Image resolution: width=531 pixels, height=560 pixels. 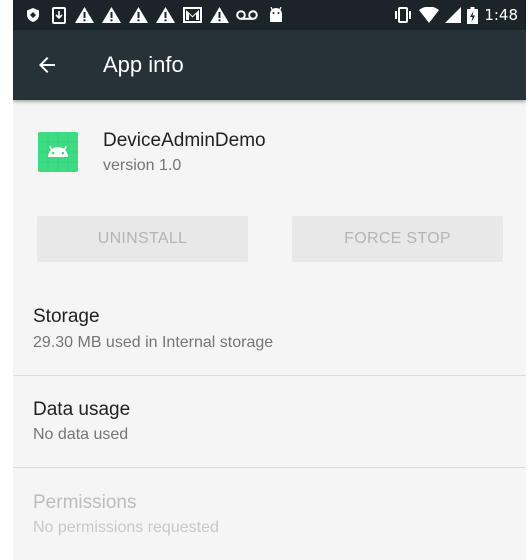 What do you see at coordinates (82, 409) in the screenshot?
I see `data-usage-title: Data usage` at bounding box center [82, 409].